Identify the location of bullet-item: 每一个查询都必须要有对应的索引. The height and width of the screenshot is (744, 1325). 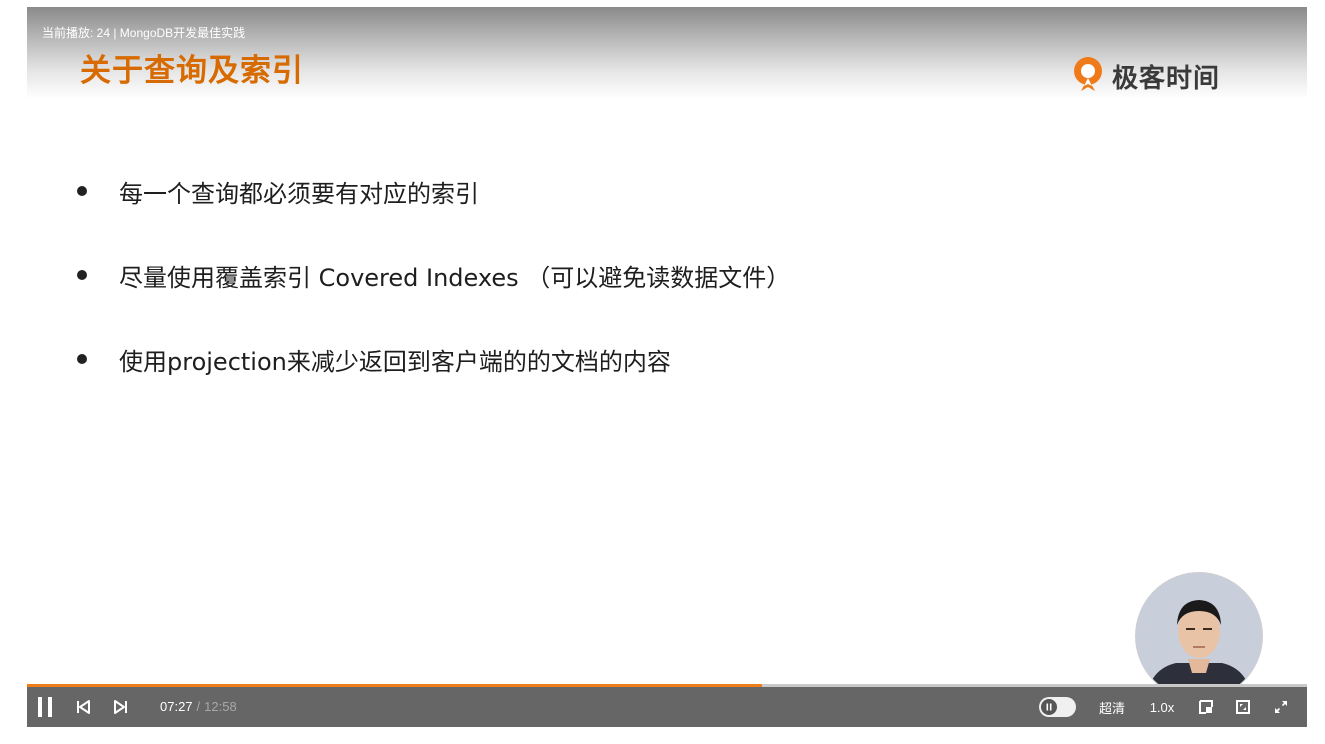
(433, 191).